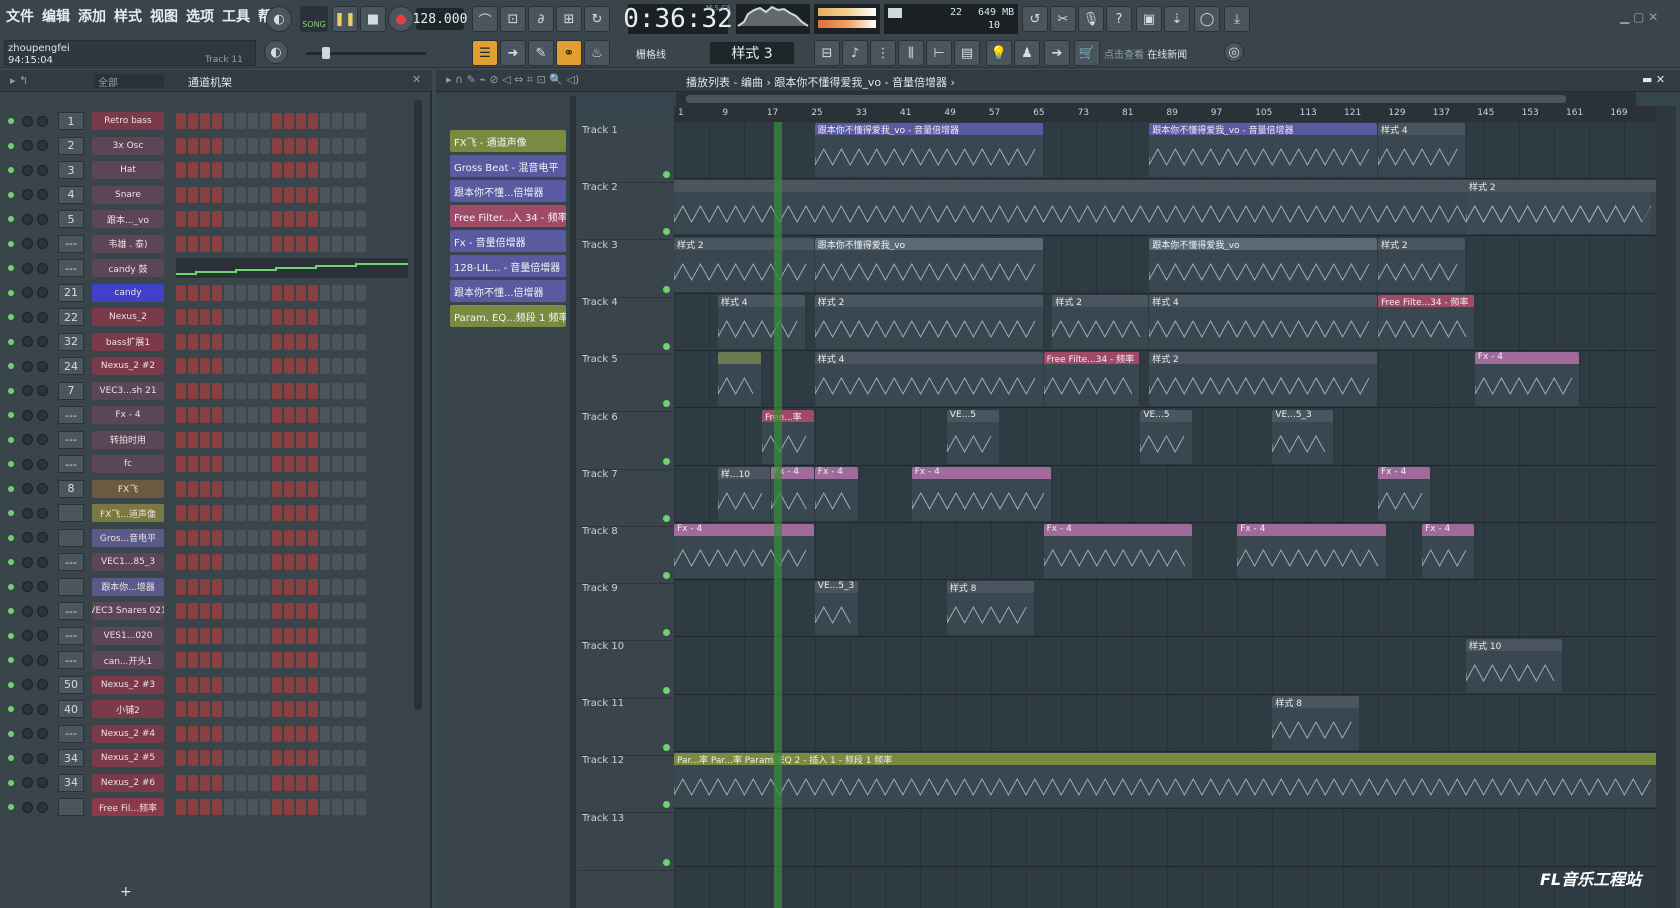  What do you see at coordinates (208, 415) in the screenshot?
I see `channel-row: --- Fx - 4` at bounding box center [208, 415].